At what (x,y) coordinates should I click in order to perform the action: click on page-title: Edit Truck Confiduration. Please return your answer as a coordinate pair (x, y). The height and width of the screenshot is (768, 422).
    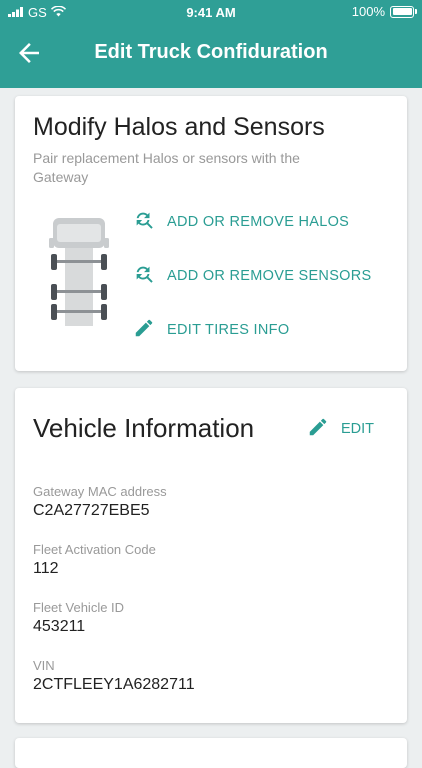
    Looking at the image, I should click on (211, 52).